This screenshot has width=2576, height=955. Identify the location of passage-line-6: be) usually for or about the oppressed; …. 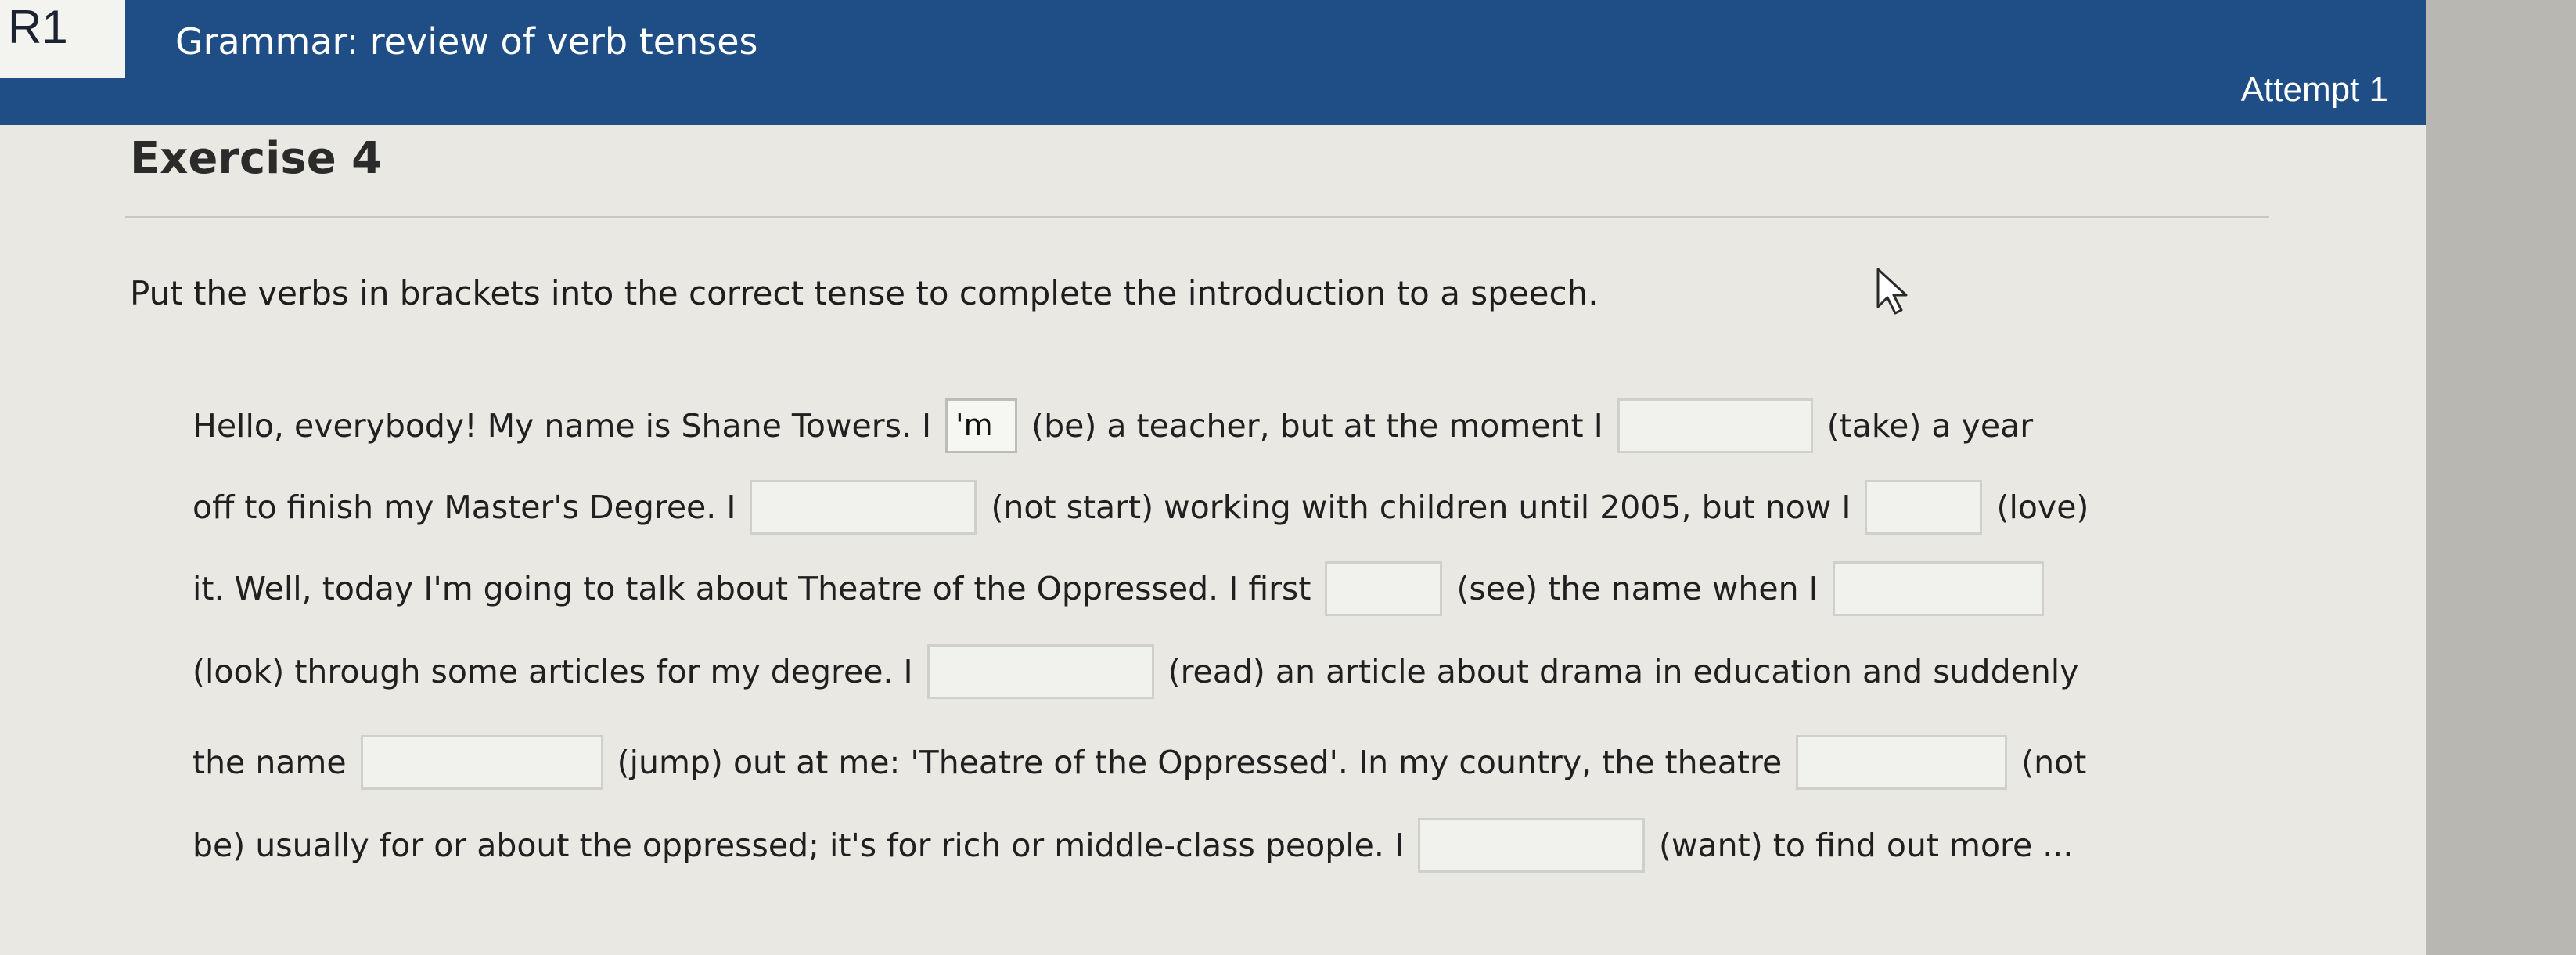
(1133, 845).